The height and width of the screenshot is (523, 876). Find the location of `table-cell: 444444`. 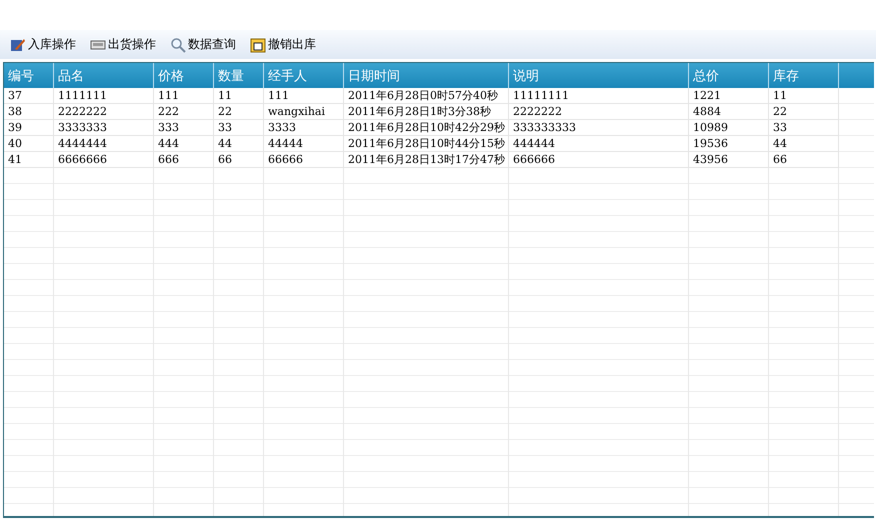

table-cell: 444444 is located at coordinates (599, 144).